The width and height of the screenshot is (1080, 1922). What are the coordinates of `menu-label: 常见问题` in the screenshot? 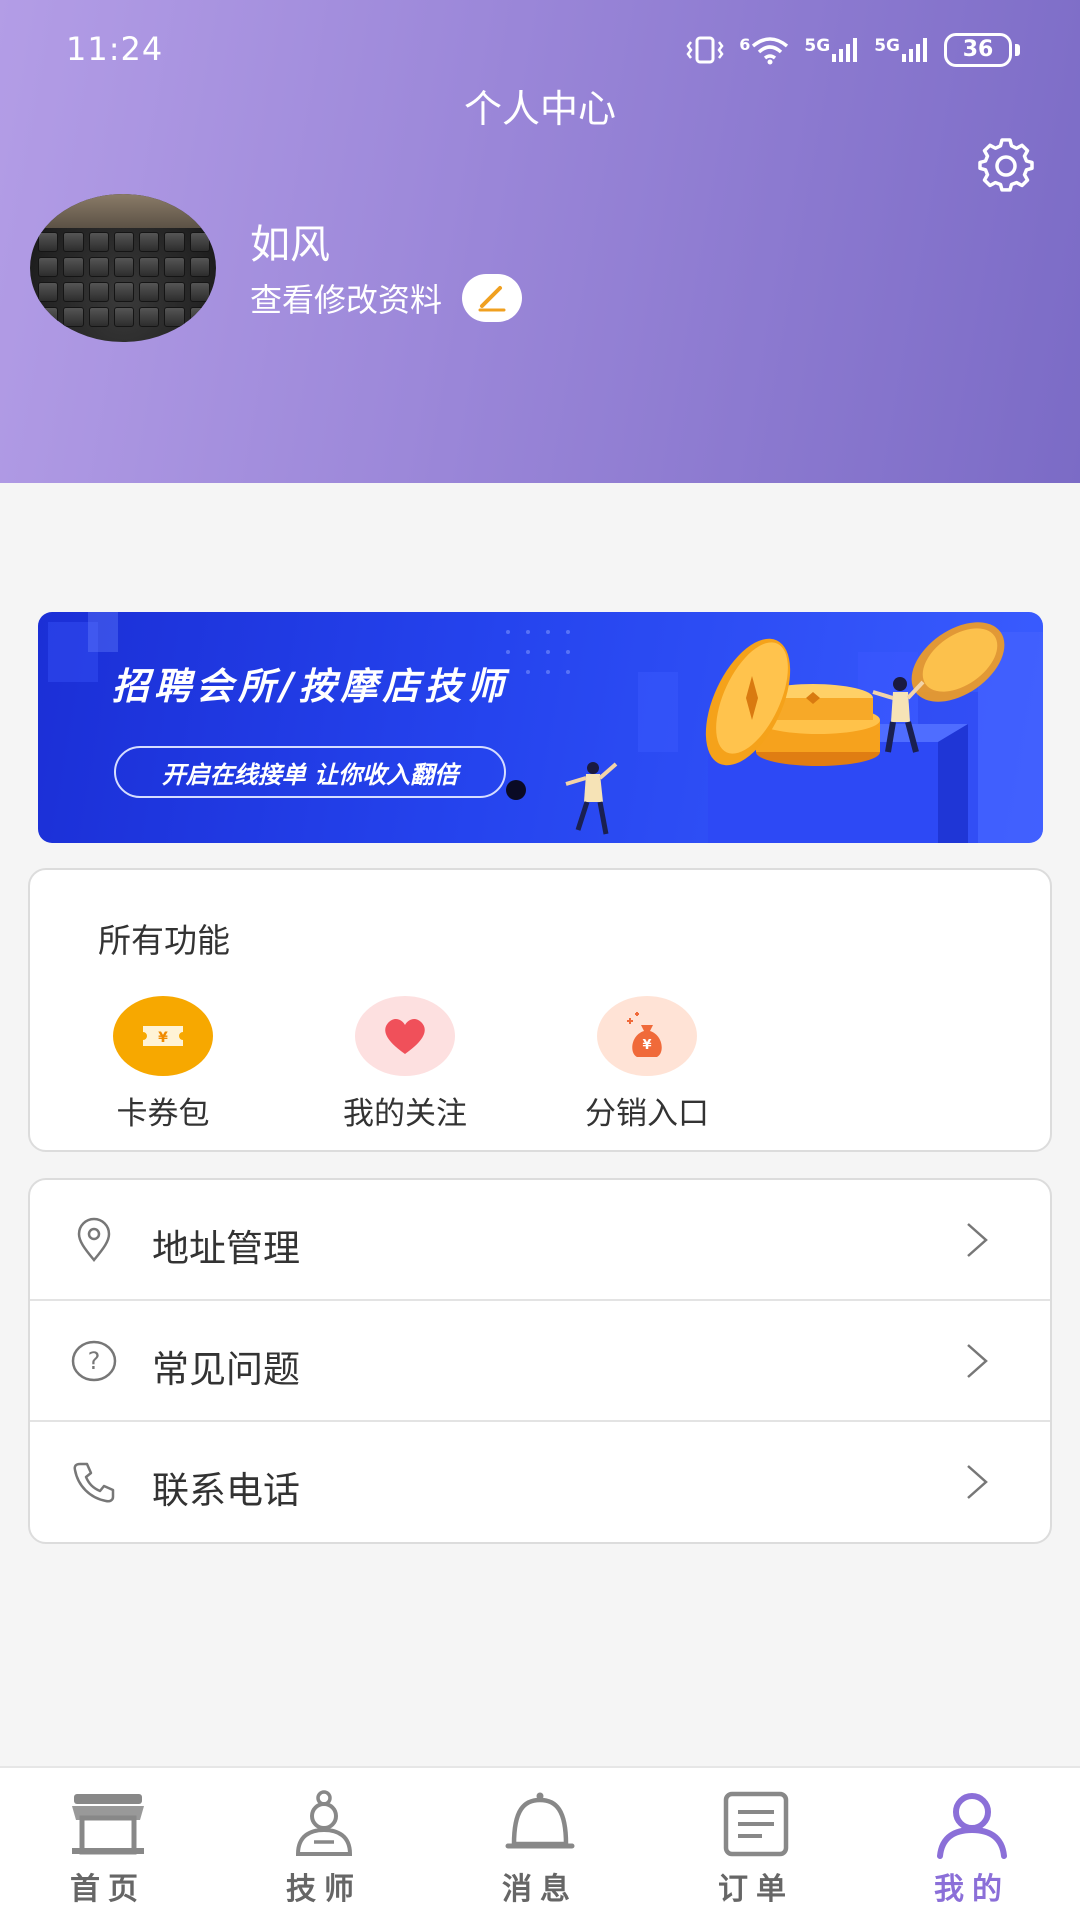 It's located at (226, 1369).